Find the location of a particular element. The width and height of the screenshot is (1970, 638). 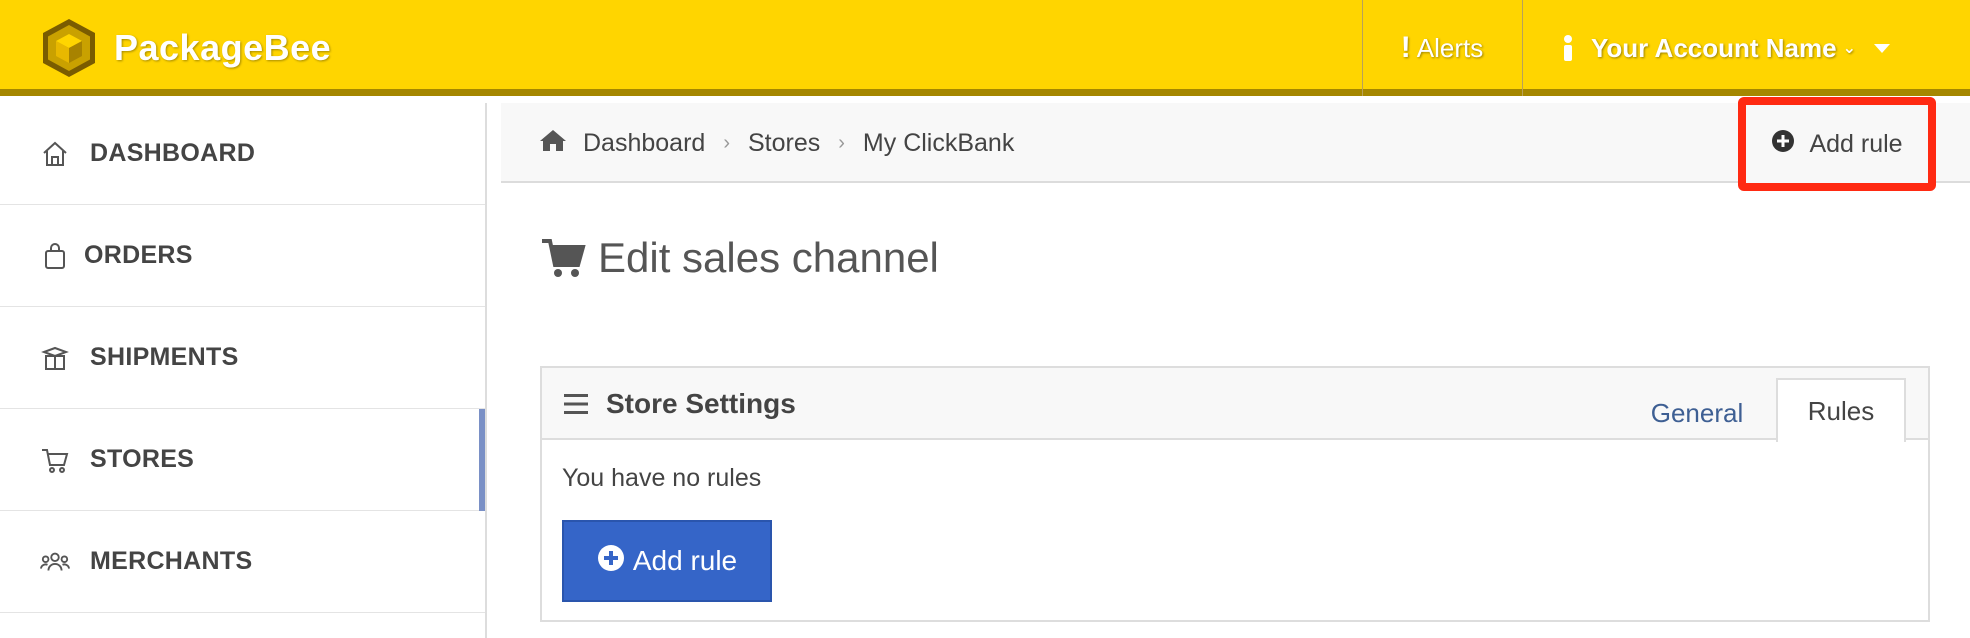

sidebar-item-orders: ORDERS is located at coordinates (242, 256).